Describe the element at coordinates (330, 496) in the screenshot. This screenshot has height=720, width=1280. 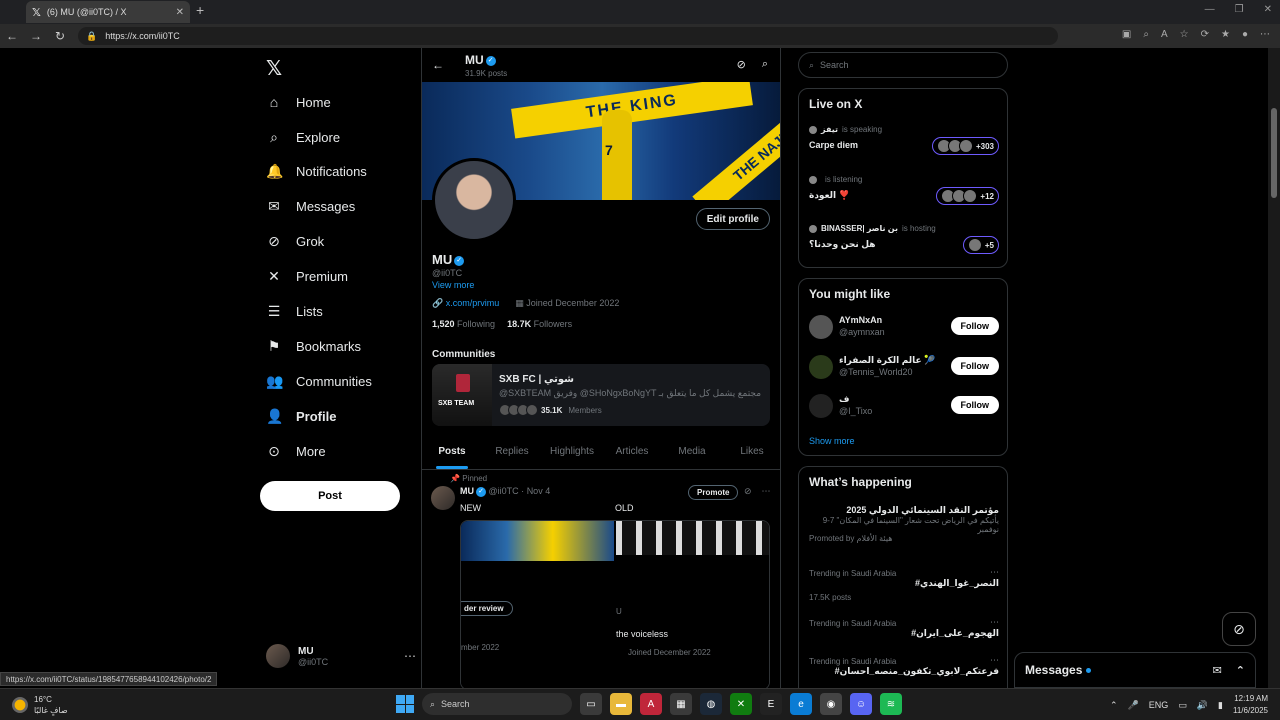
I see `post-button: Post` at that location.